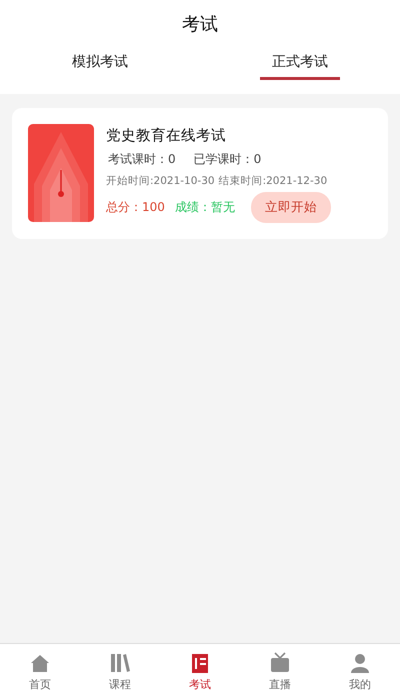 The width and height of the screenshot is (400, 700). Describe the element at coordinates (120, 663) in the screenshot. I see `books-icon` at that location.